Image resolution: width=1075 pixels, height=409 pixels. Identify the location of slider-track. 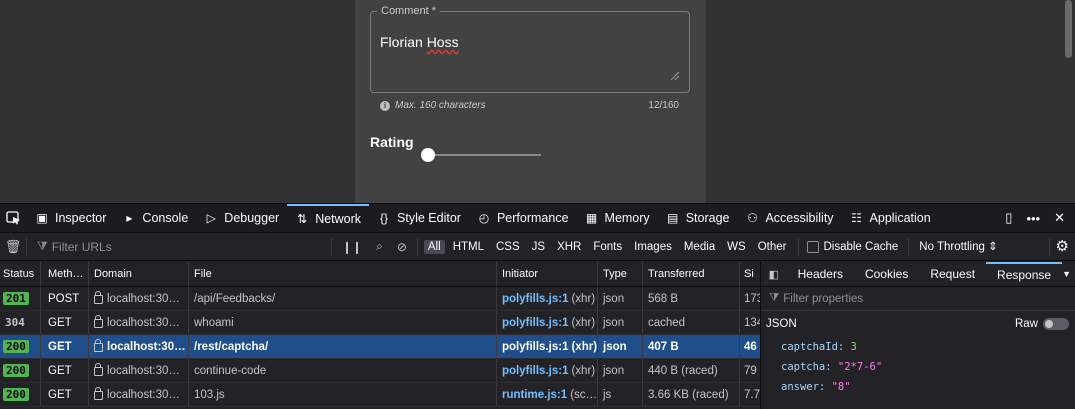
(484, 155).